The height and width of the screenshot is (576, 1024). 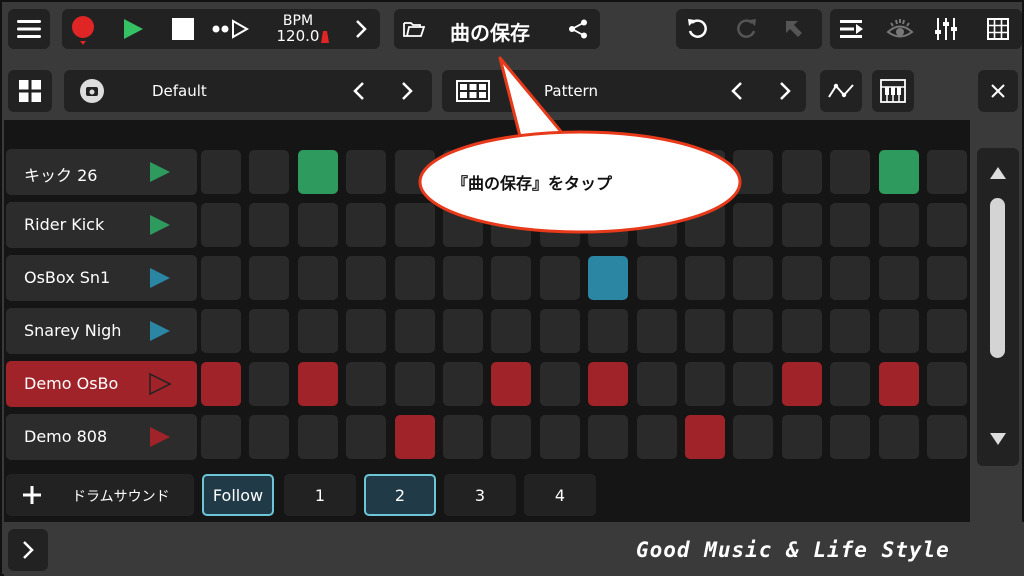 What do you see at coordinates (893, 91) in the screenshot?
I see `keyboard-button` at bounding box center [893, 91].